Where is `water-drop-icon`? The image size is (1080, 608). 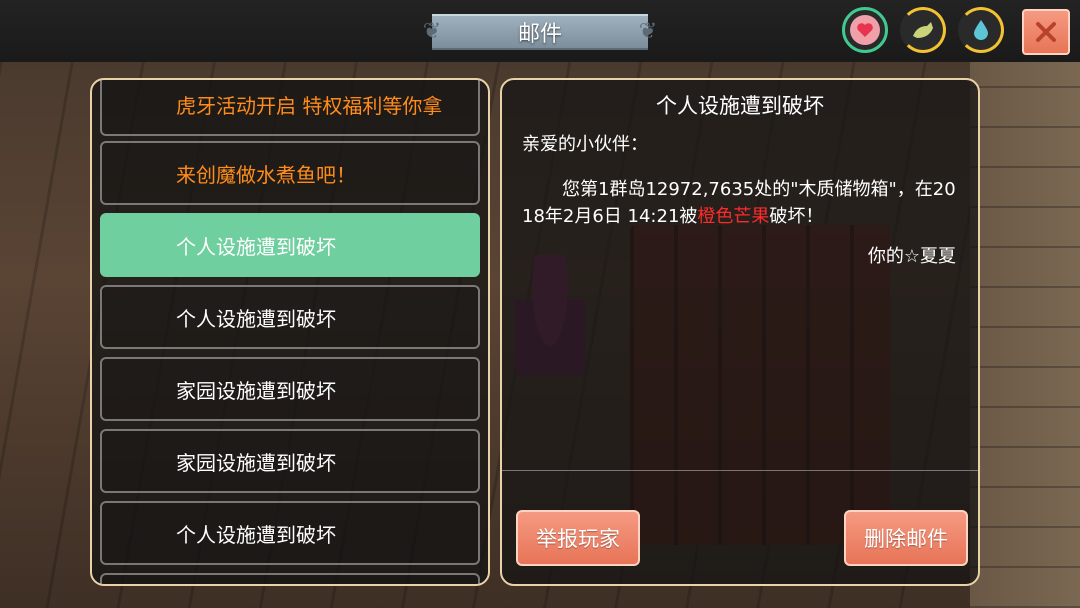
water-drop-icon is located at coordinates (981, 30).